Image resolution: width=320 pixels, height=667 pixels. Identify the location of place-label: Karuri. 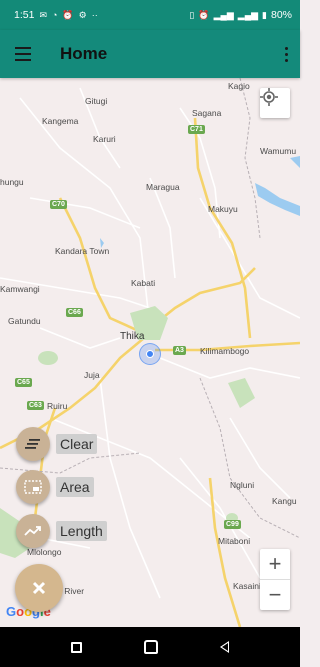
(104, 139).